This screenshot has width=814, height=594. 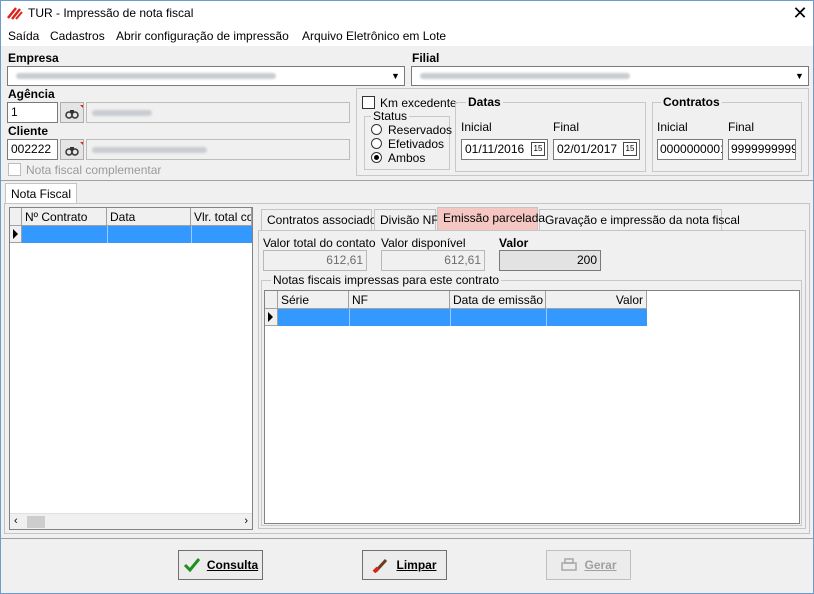 I want to click on km-excedente-checkbox, so click(x=368, y=102).